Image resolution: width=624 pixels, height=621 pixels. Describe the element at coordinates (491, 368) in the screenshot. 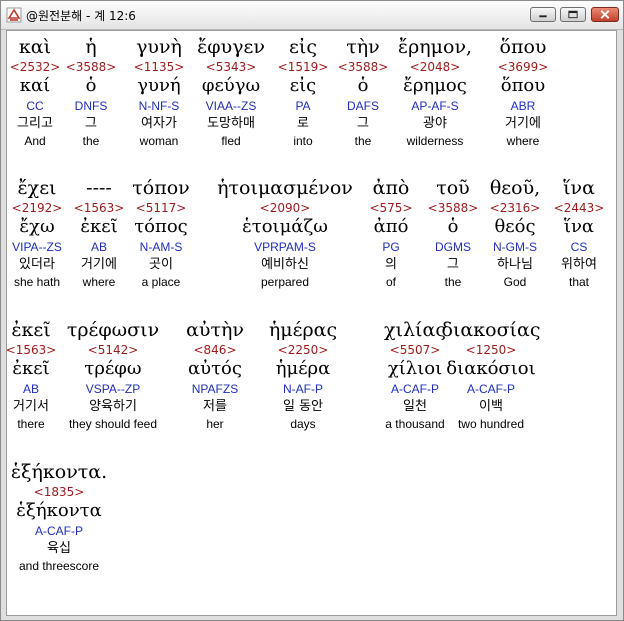

I see `lemma: διακόσιοι` at that location.